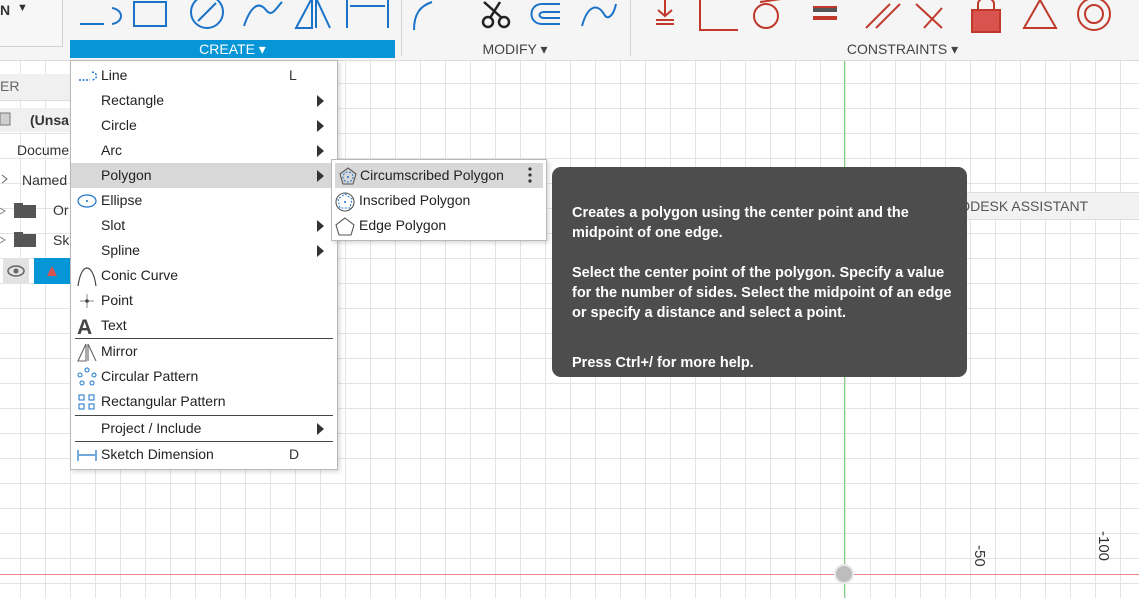 The image size is (1139, 598). Describe the element at coordinates (111, 150) in the screenshot. I see `menu-label: Arc` at that location.